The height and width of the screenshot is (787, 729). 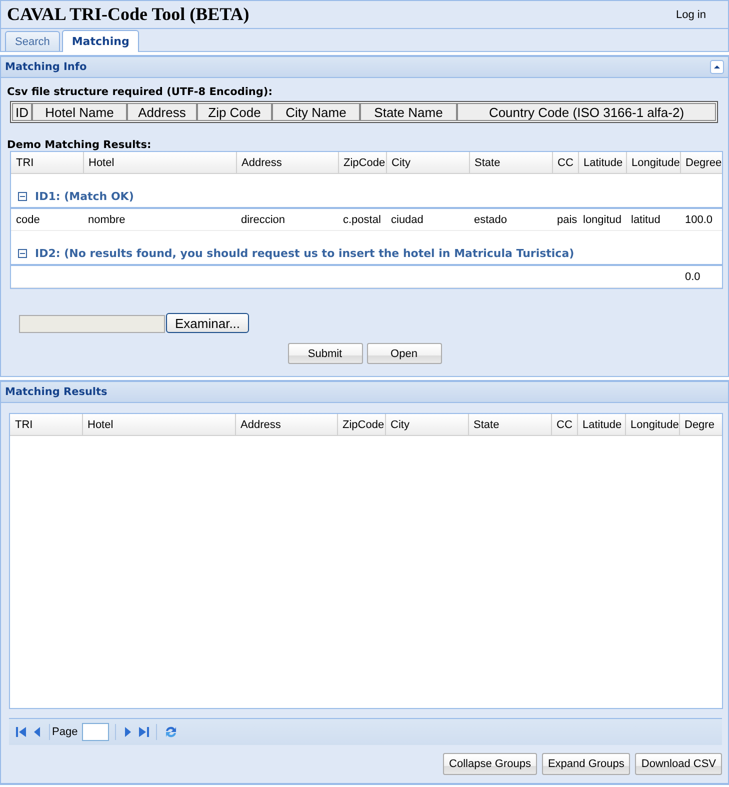 I want to click on table-cell-text: 0.0, so click(x=693, y=276).